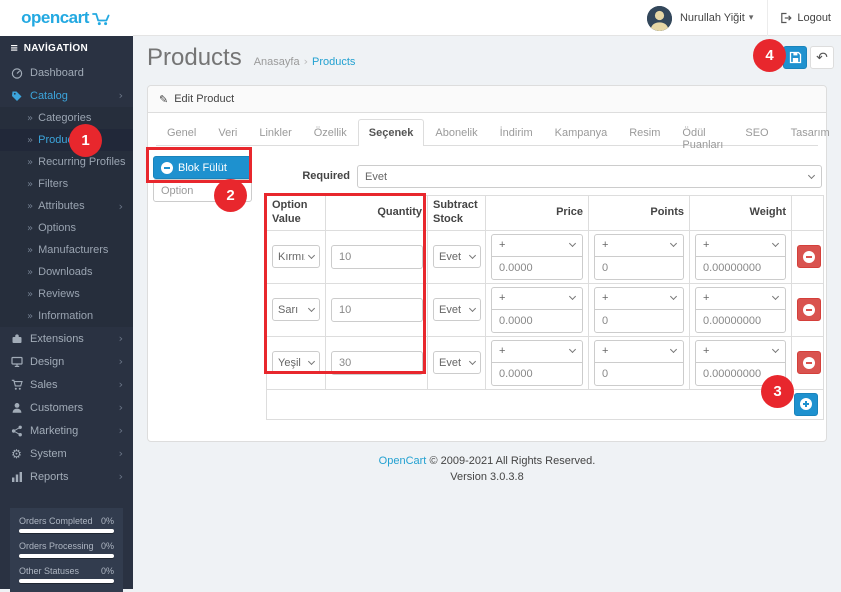 The image size is (841, 592). I want to click on sidebar-item-information: » Information, so click(66, 316).